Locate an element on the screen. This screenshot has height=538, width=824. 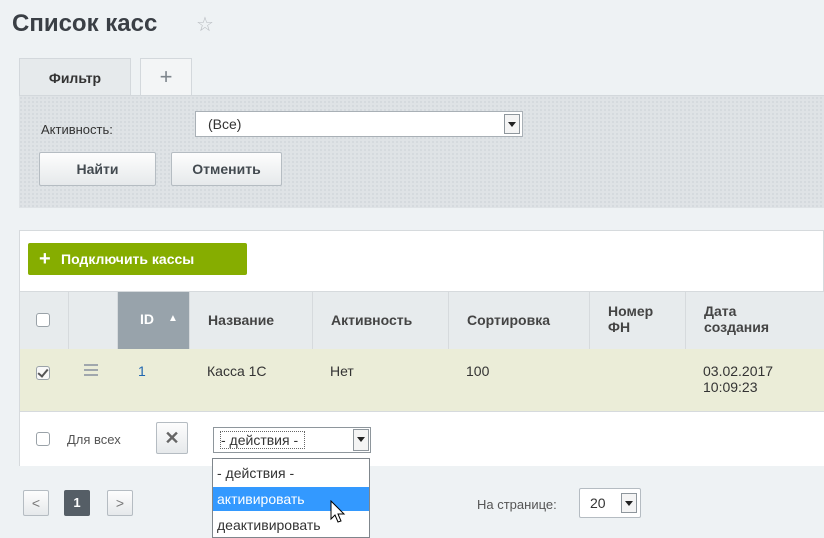
row-active: Нет is located at coordinates (342, 371).